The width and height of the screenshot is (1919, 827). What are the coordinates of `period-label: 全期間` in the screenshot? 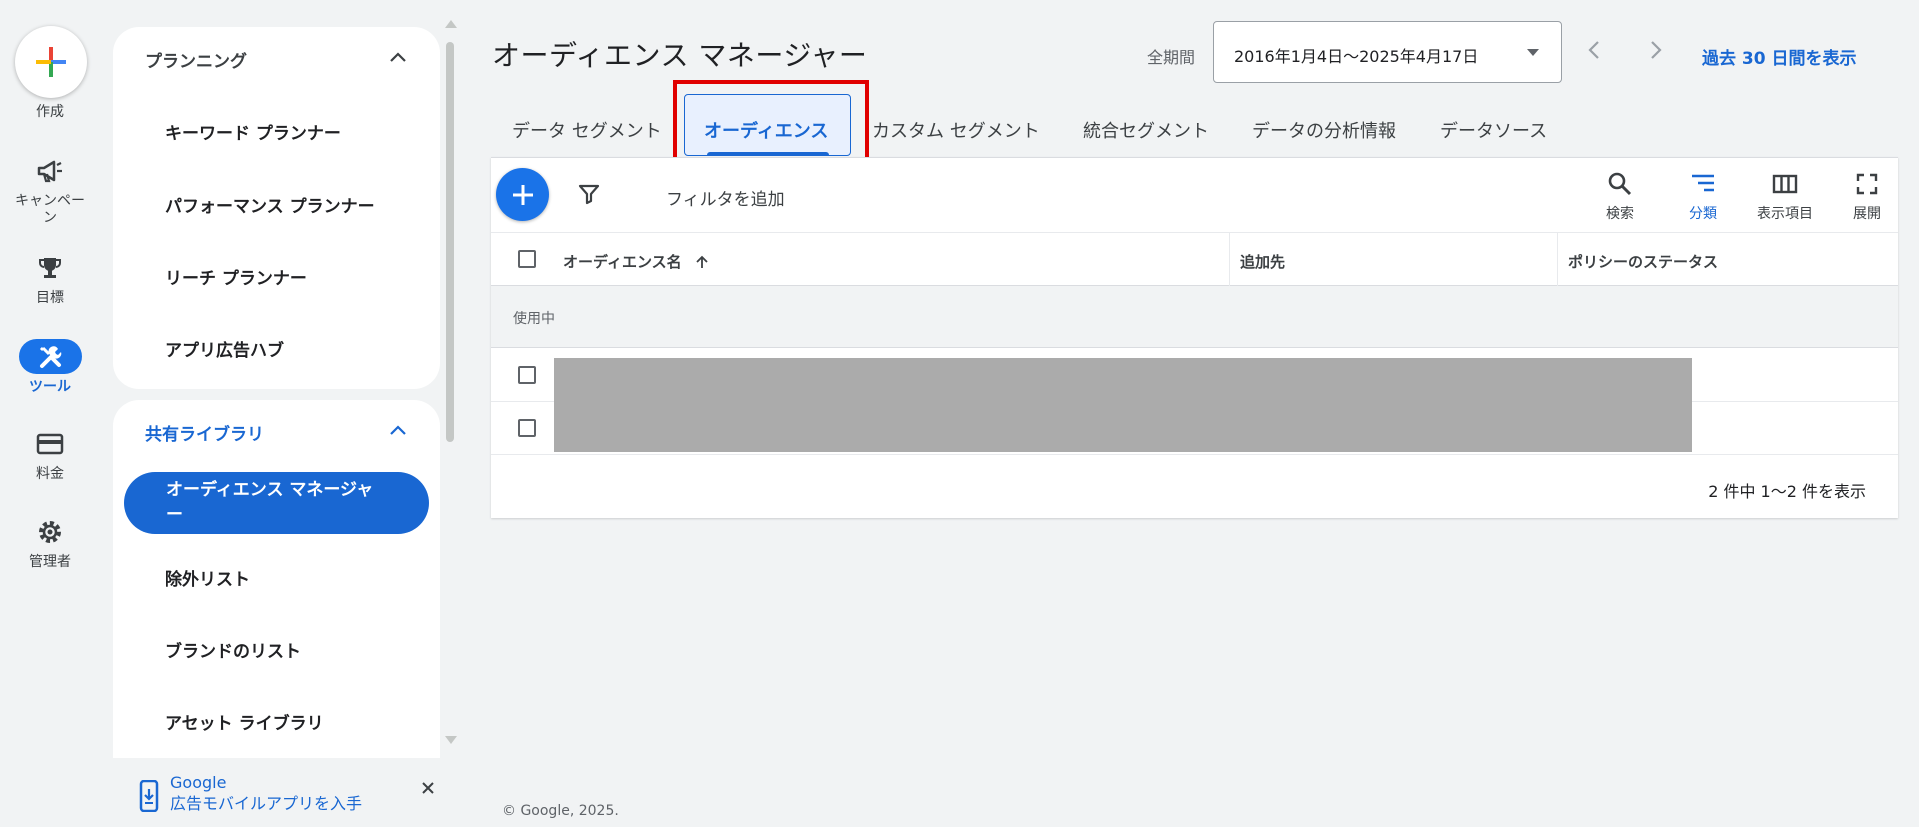 It's located at (1171, 57).